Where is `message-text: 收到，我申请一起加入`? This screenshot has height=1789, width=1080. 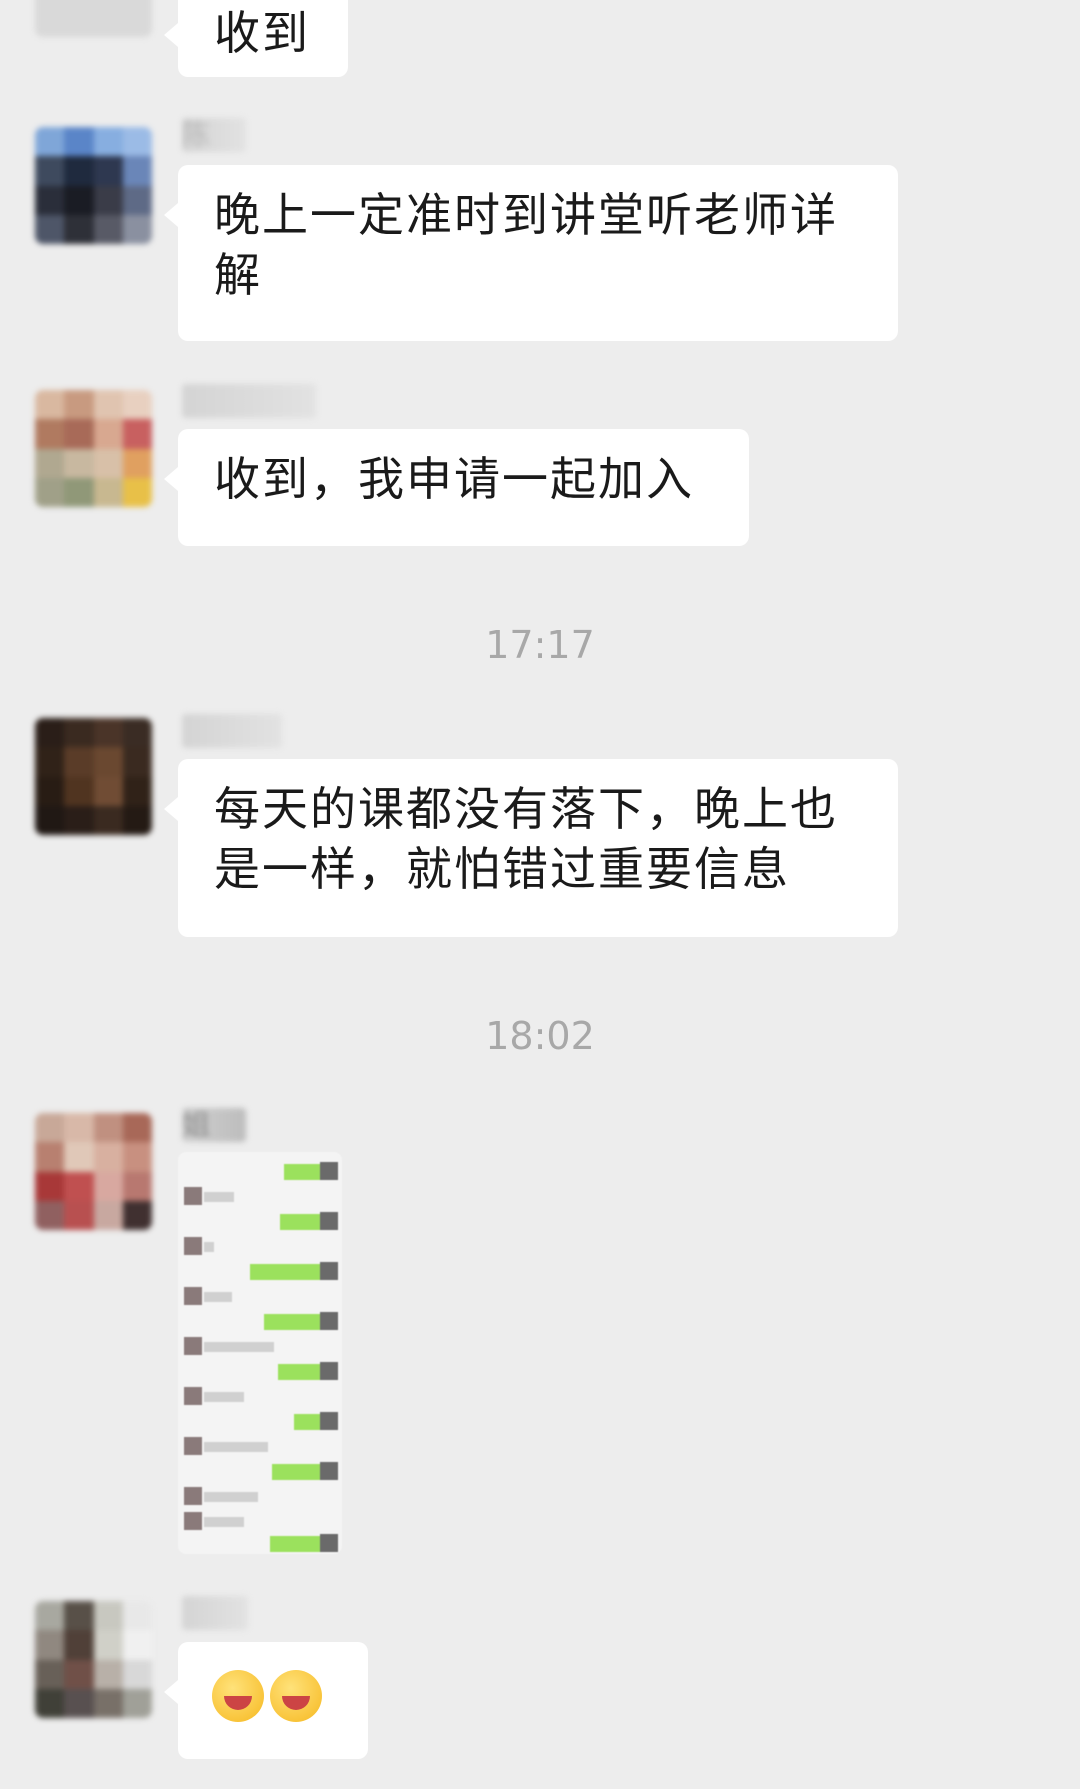 message-text: 收到，我申请一起加入 is located at coordinates (454, 479).